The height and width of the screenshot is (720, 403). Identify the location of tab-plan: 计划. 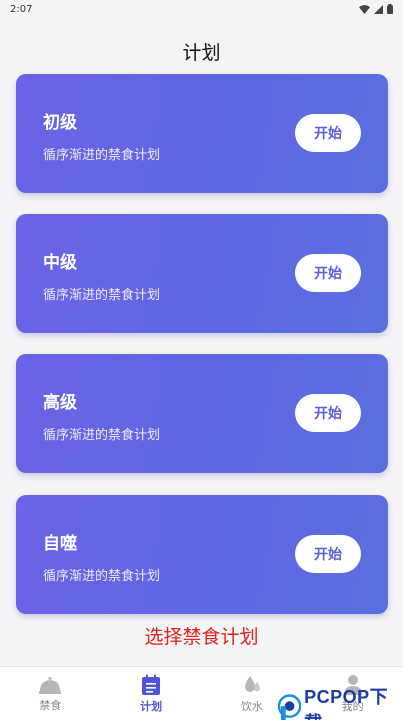
(151, 694).